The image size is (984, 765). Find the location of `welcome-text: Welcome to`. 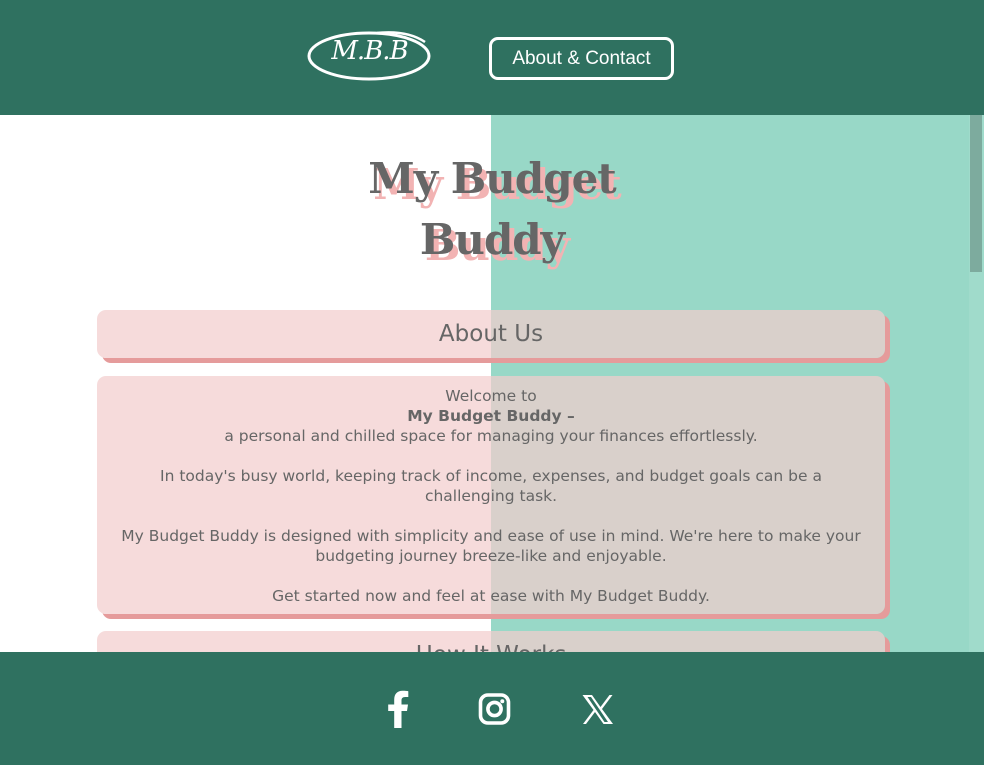

welcome-text: Welcome to is located at coordinates (491, 396).